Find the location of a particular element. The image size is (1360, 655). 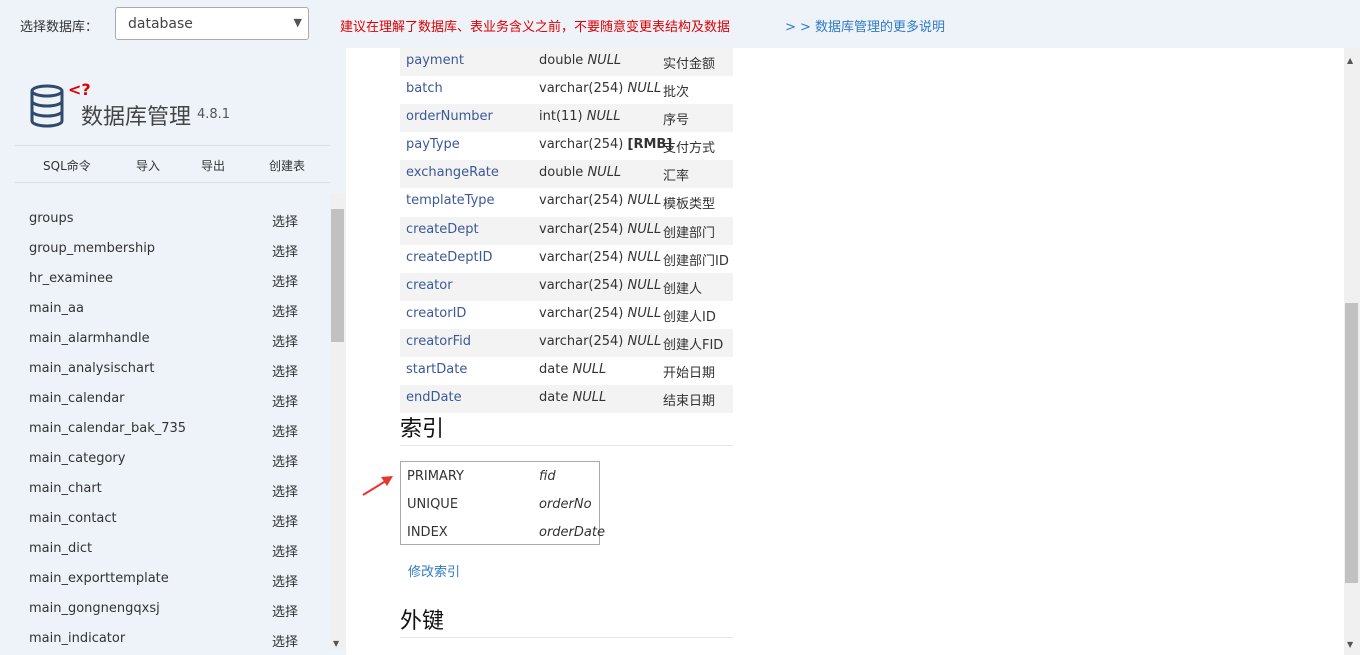

table-name: hr_examinee is located at coordinates (71, 278).